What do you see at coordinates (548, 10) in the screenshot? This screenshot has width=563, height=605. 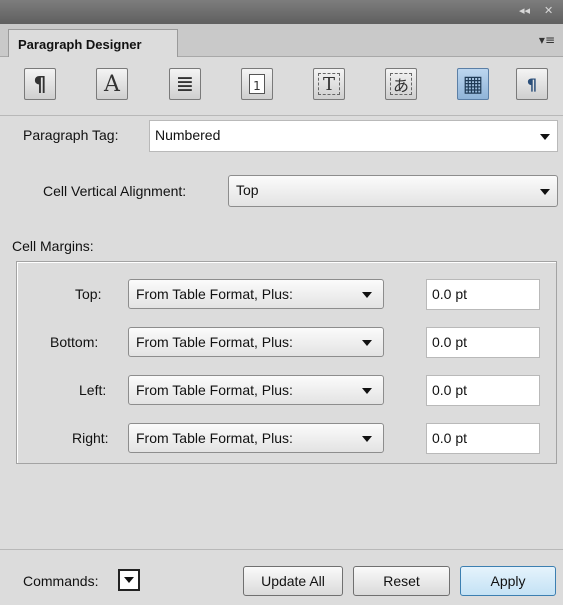 I see `close-icon: ✕` at bounding box center [548, 10].